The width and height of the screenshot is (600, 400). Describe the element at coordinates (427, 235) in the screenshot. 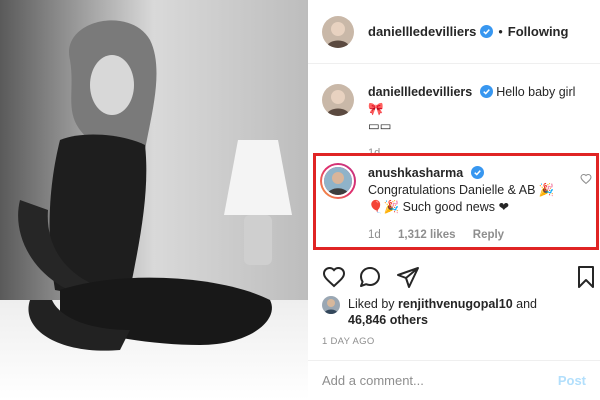

I see `comment-likes-count: 1,312 likes` at that location.